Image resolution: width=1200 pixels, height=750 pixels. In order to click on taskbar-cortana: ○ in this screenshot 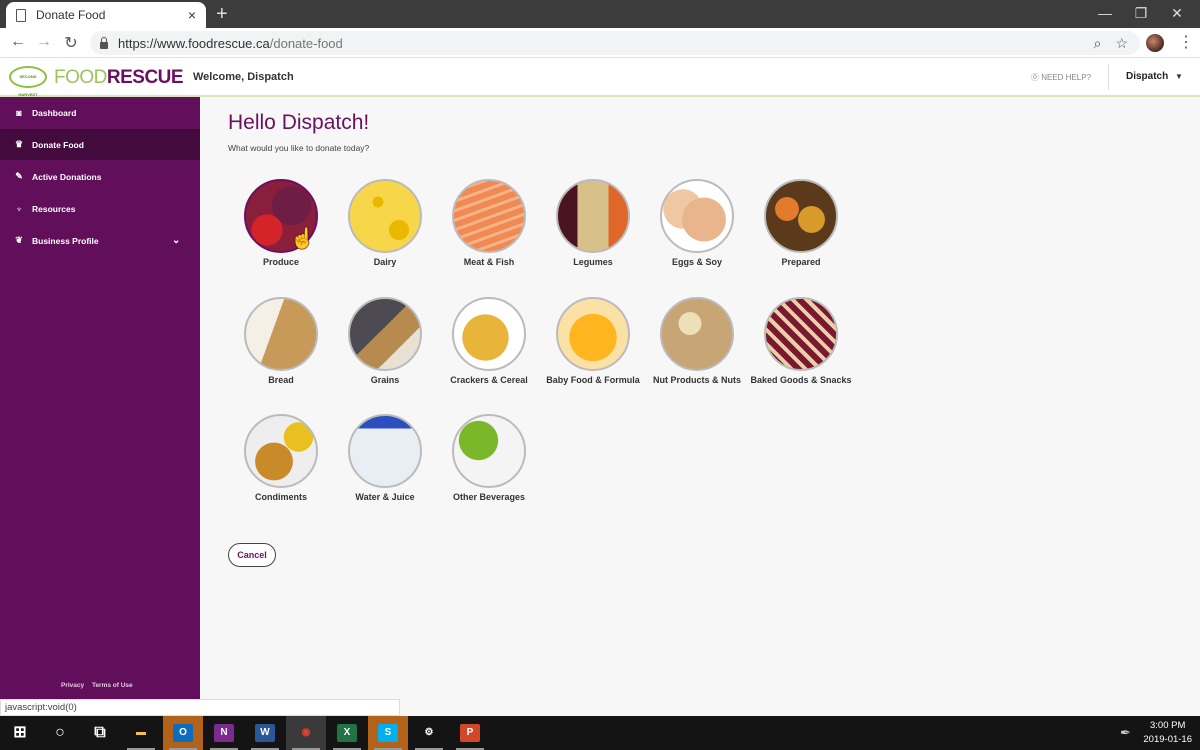, I will do `click(60, 733)`.